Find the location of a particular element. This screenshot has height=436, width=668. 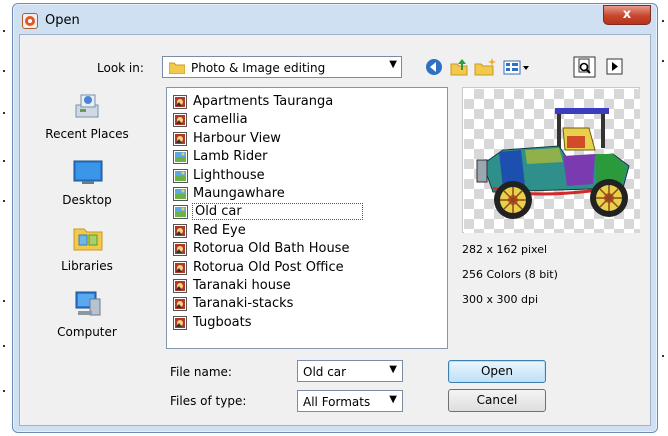

file-list-item: Red Eye is located at coordinates (308, 231).